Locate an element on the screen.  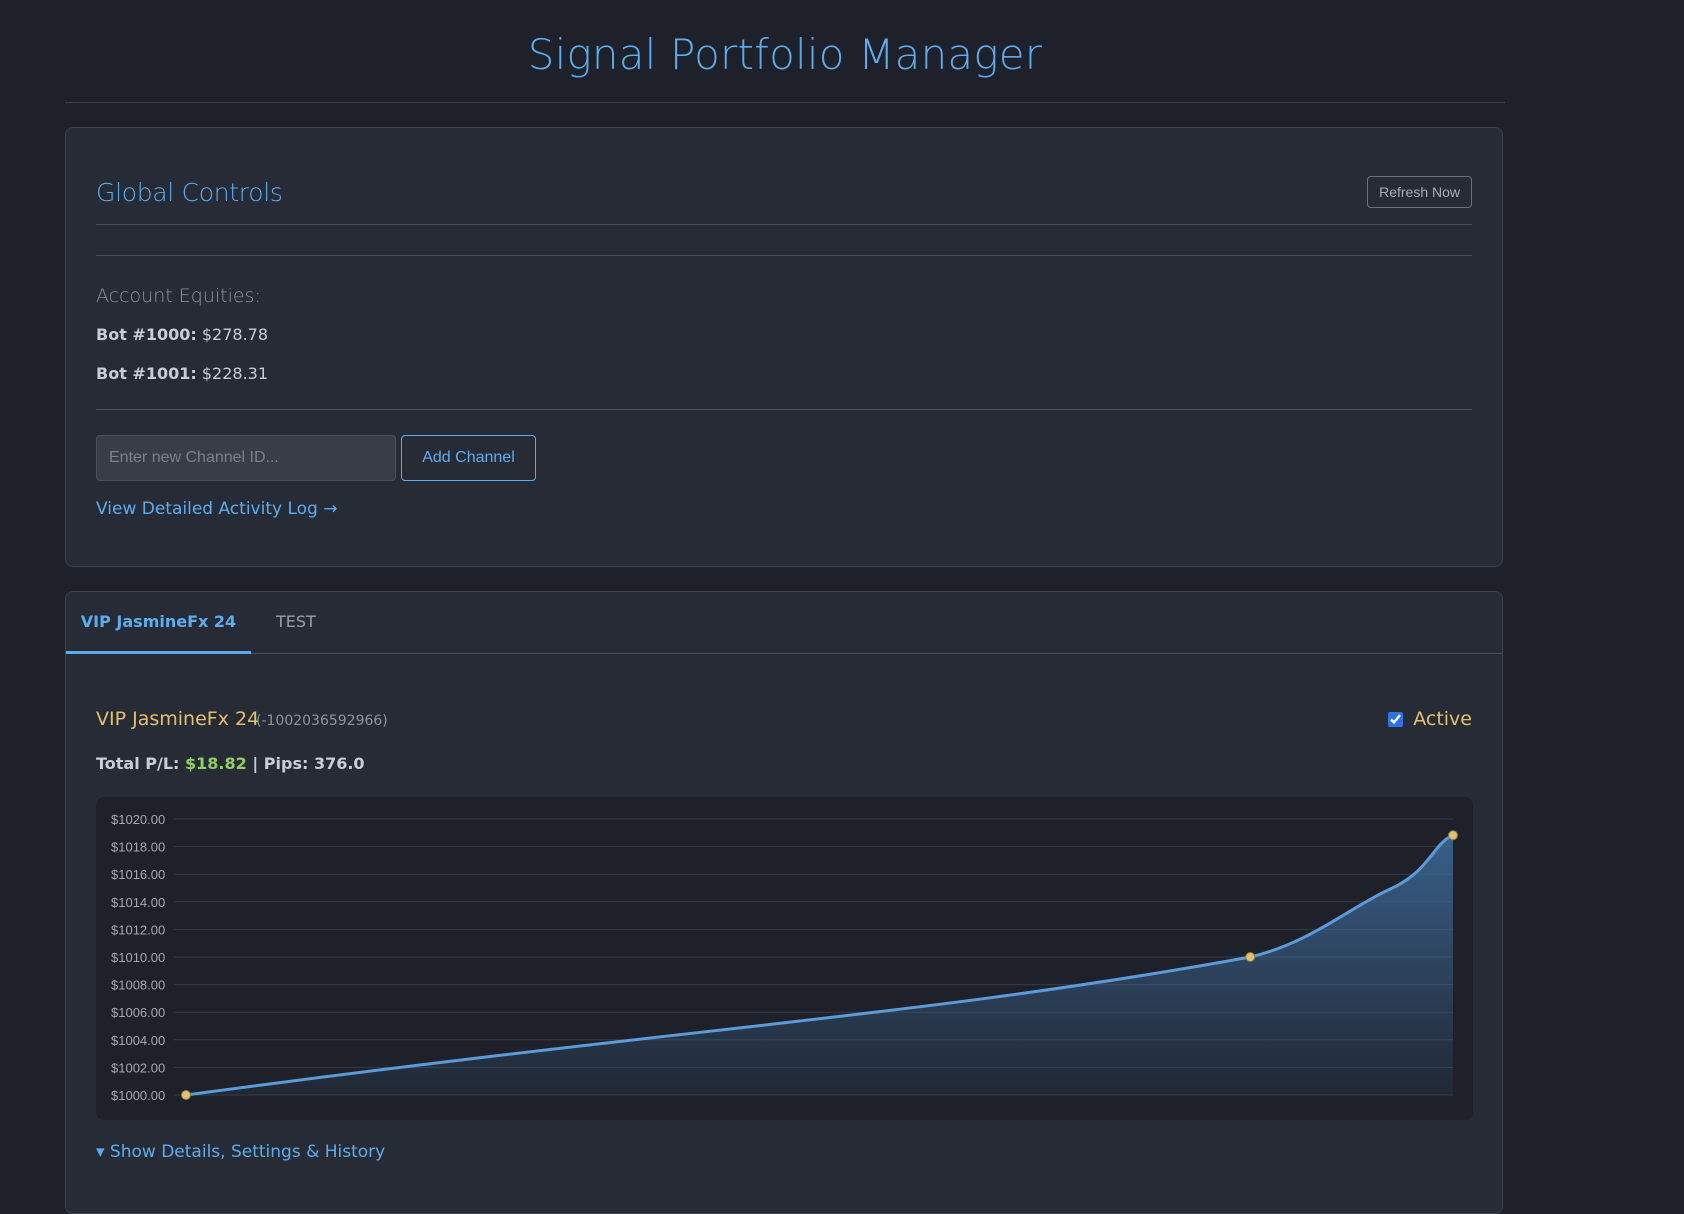
y-tick-label: $1018.00 is located at coordinates (138, 847).